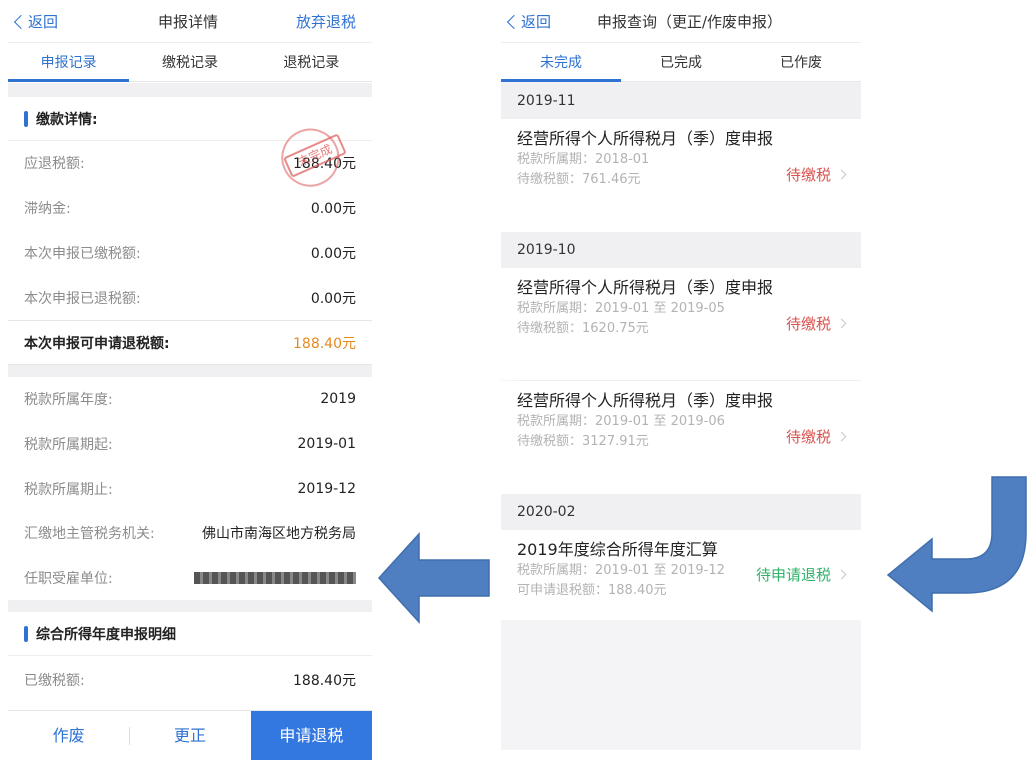  I want to click on info-row: 税款所属年度: 2019, so click(190, 399).